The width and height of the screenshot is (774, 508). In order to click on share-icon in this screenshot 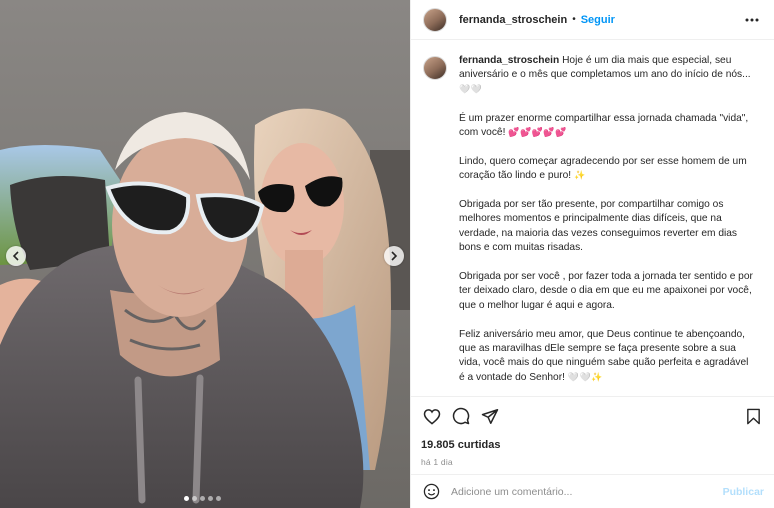, I will do `click(490, 416)`.